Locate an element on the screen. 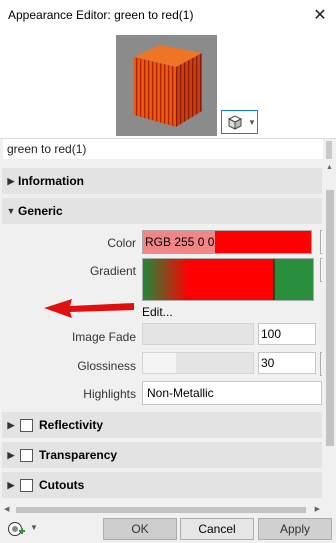 The width and height of the screenshot is (336, 543). section-information: ▶ Information is located at coordinates (162, 181).